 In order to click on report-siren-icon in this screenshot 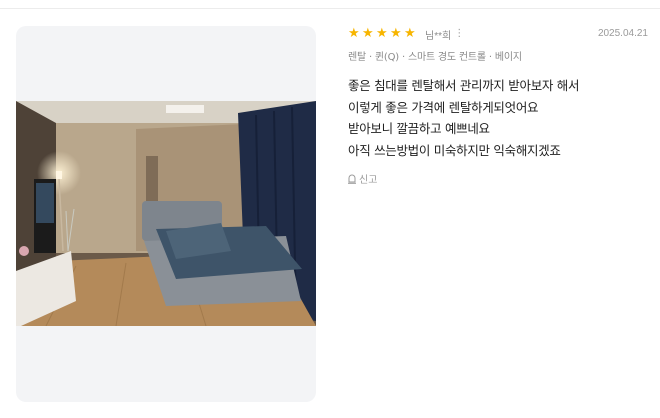, I will do `click(352, 179)`.